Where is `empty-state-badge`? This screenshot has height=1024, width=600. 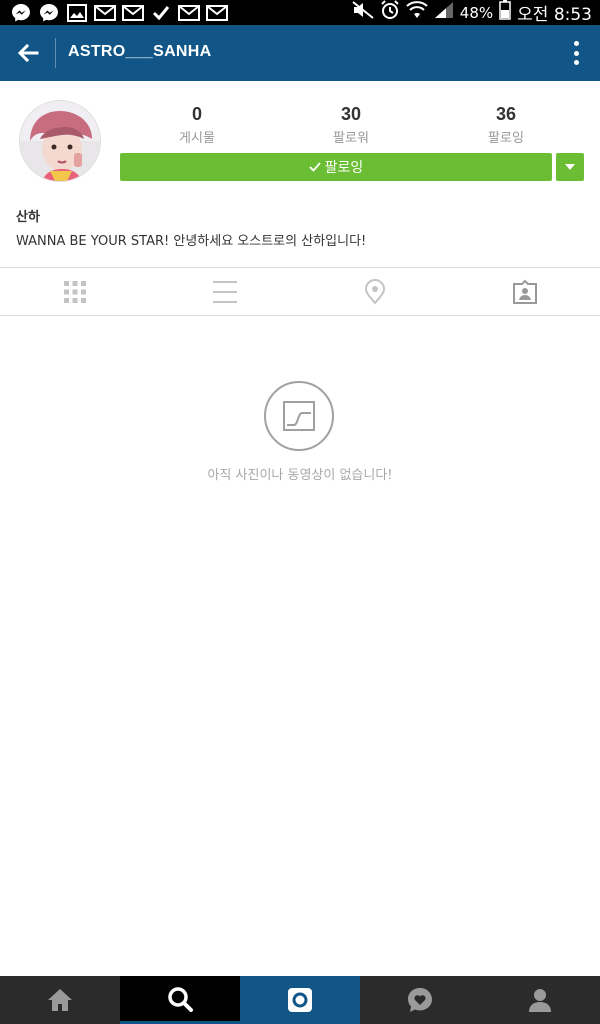
empty-state-badge is located at coordinates (299, 416).